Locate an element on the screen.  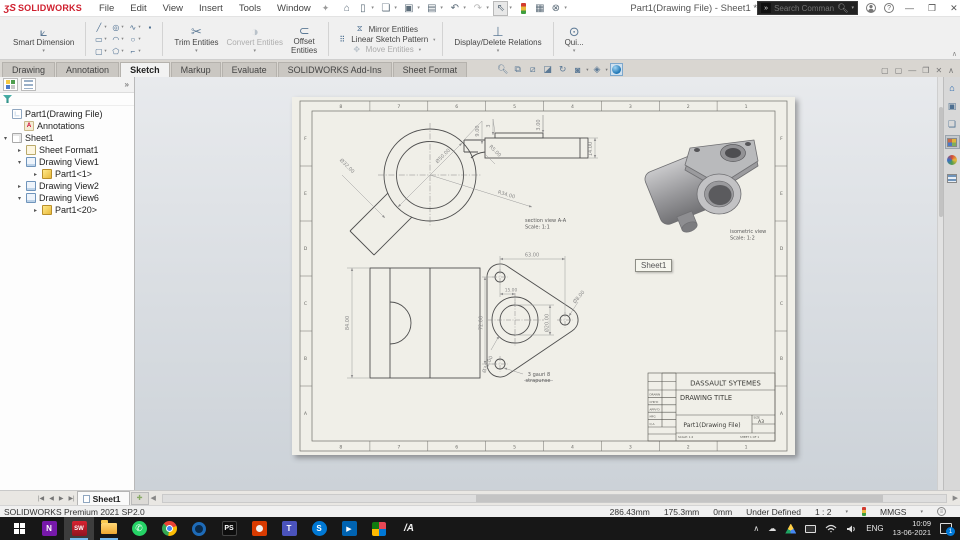
select-caret-icon: ▾ is located at coordinates (512, 8).